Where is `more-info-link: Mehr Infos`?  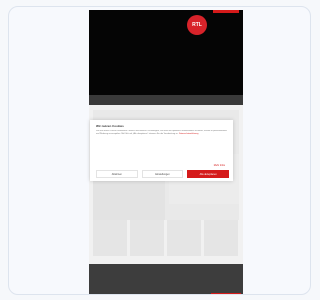 more-info-link: Mehr Infos is located at coordinates (219, 165).